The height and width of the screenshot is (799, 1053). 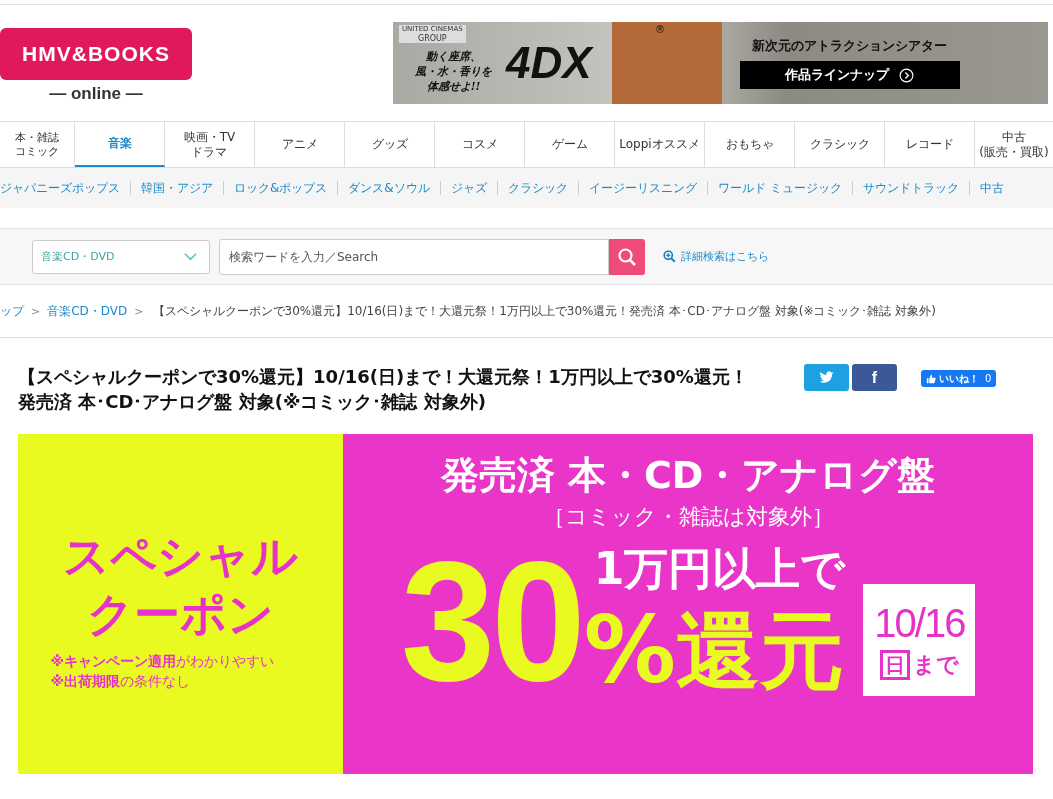 What do you see at coordinates (688, 517) in the screenshot?
I see `banner-exclusion-text: ［コミック・雑誌は対象外］` at bounding box center [688, 517].